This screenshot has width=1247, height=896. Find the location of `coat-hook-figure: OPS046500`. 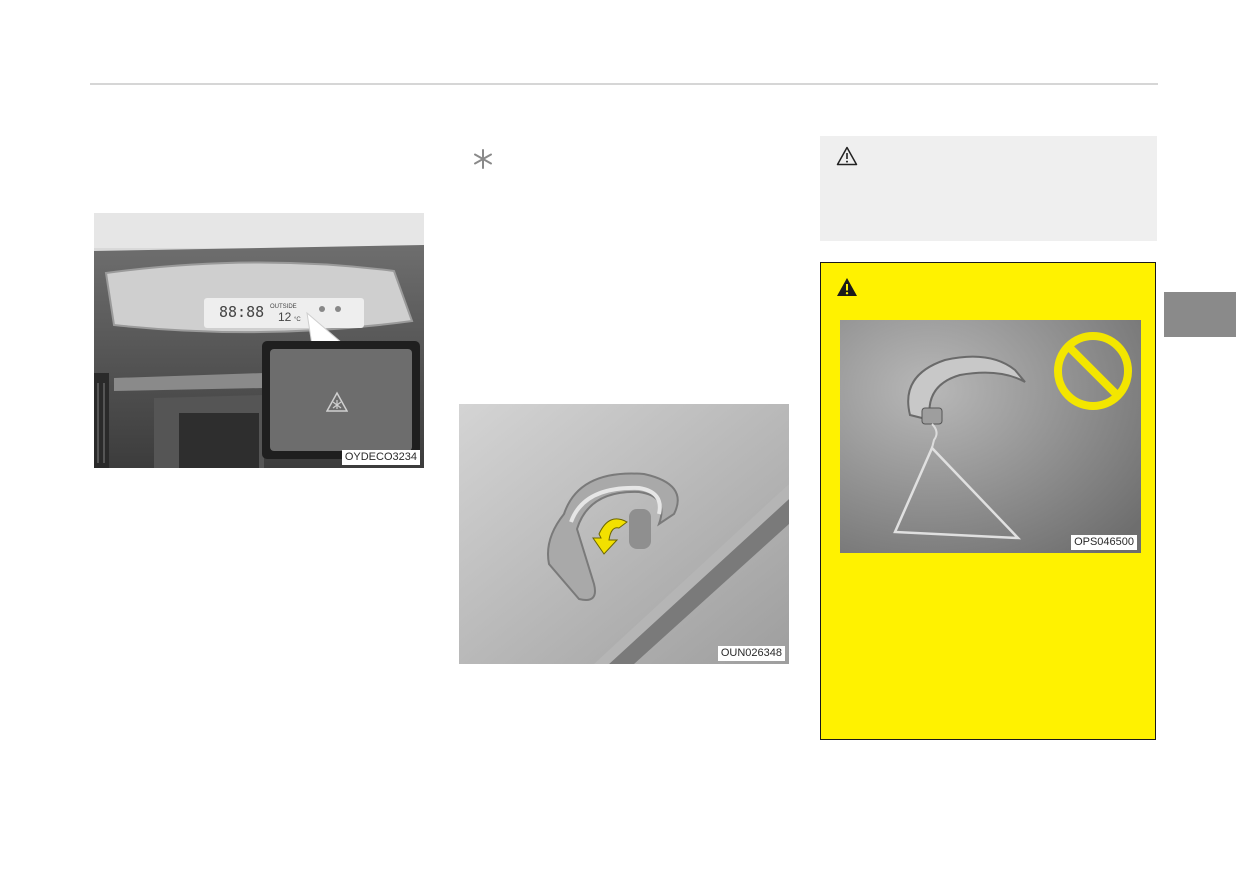

coat-hook-figure: OPS046500 is located at coordinates (990, 436).